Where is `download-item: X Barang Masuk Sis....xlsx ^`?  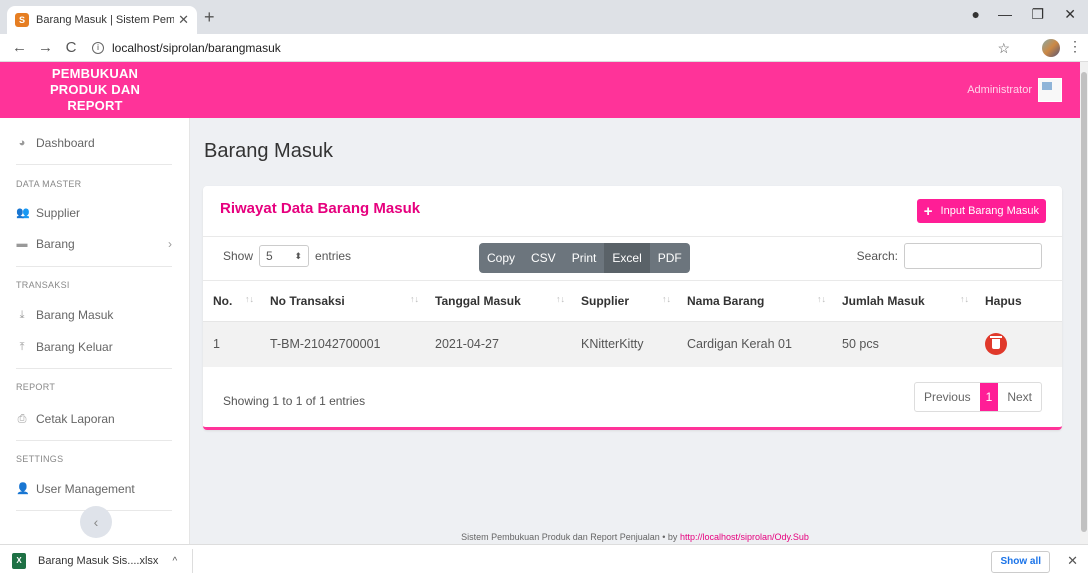
download-item: X Barang Masuk Sis....xlsx ^ is located at coordinates (94, 561).